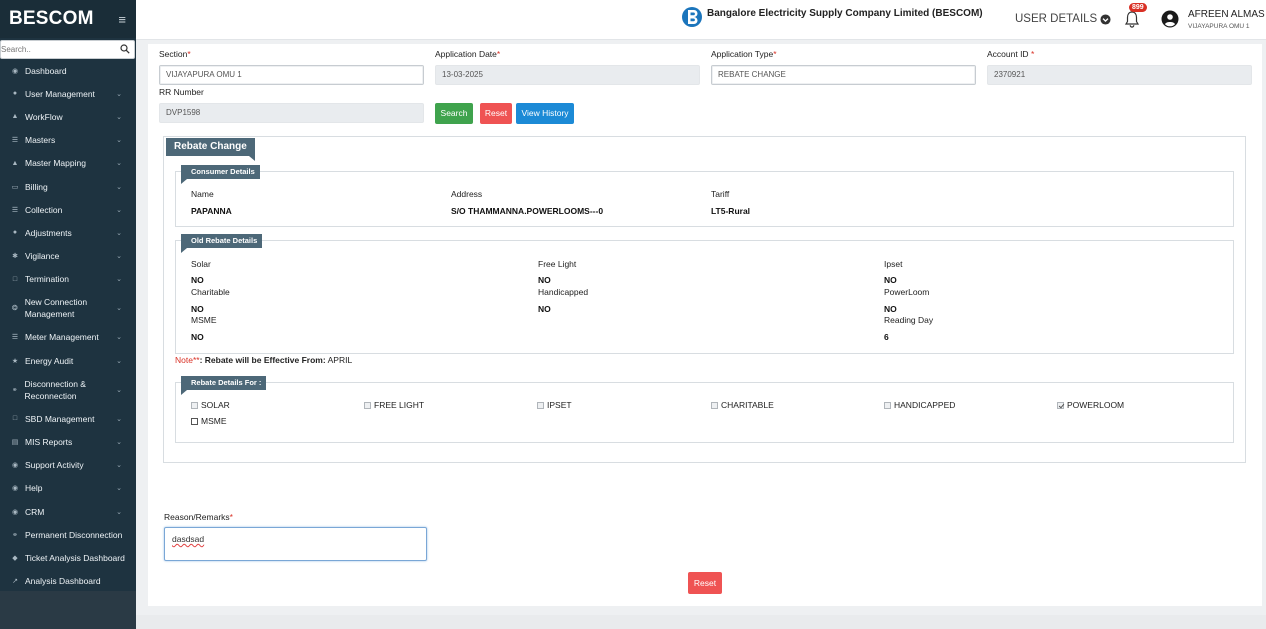  I want to click on checkbox-msme: MSME, so click(209, 421).